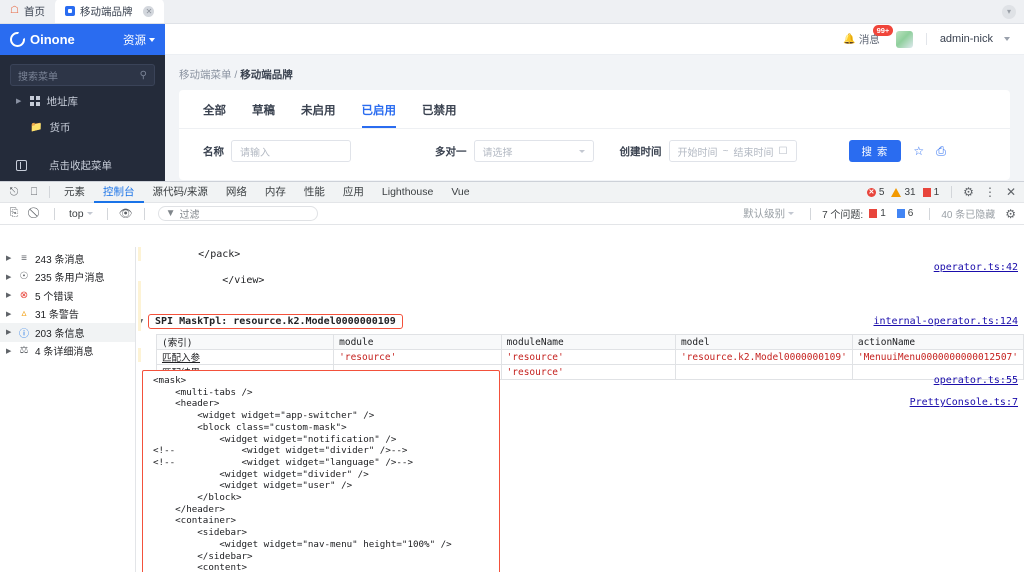 This screenshot has width=1024, height=572. Describe the element at coordinates (849, 39) in the screenshot. I see `bell-icon: 🔔` at that location.